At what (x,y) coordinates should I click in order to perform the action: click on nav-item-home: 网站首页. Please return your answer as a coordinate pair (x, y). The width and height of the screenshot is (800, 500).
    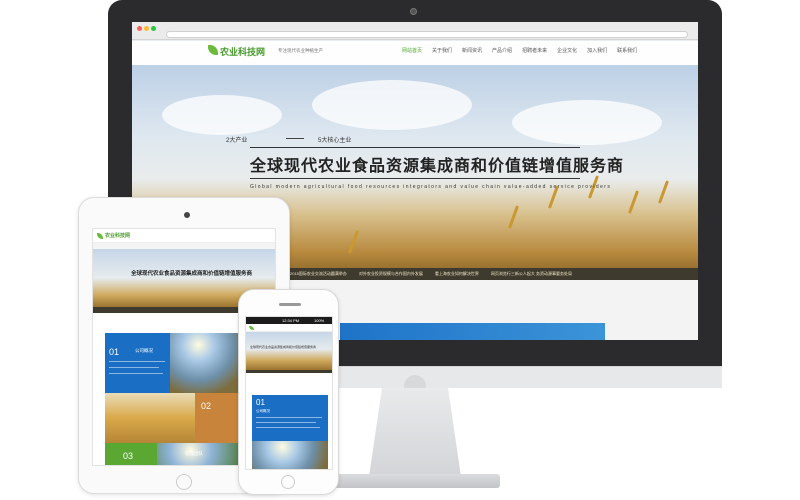
    Looking at the image, I should click on (412, 50).